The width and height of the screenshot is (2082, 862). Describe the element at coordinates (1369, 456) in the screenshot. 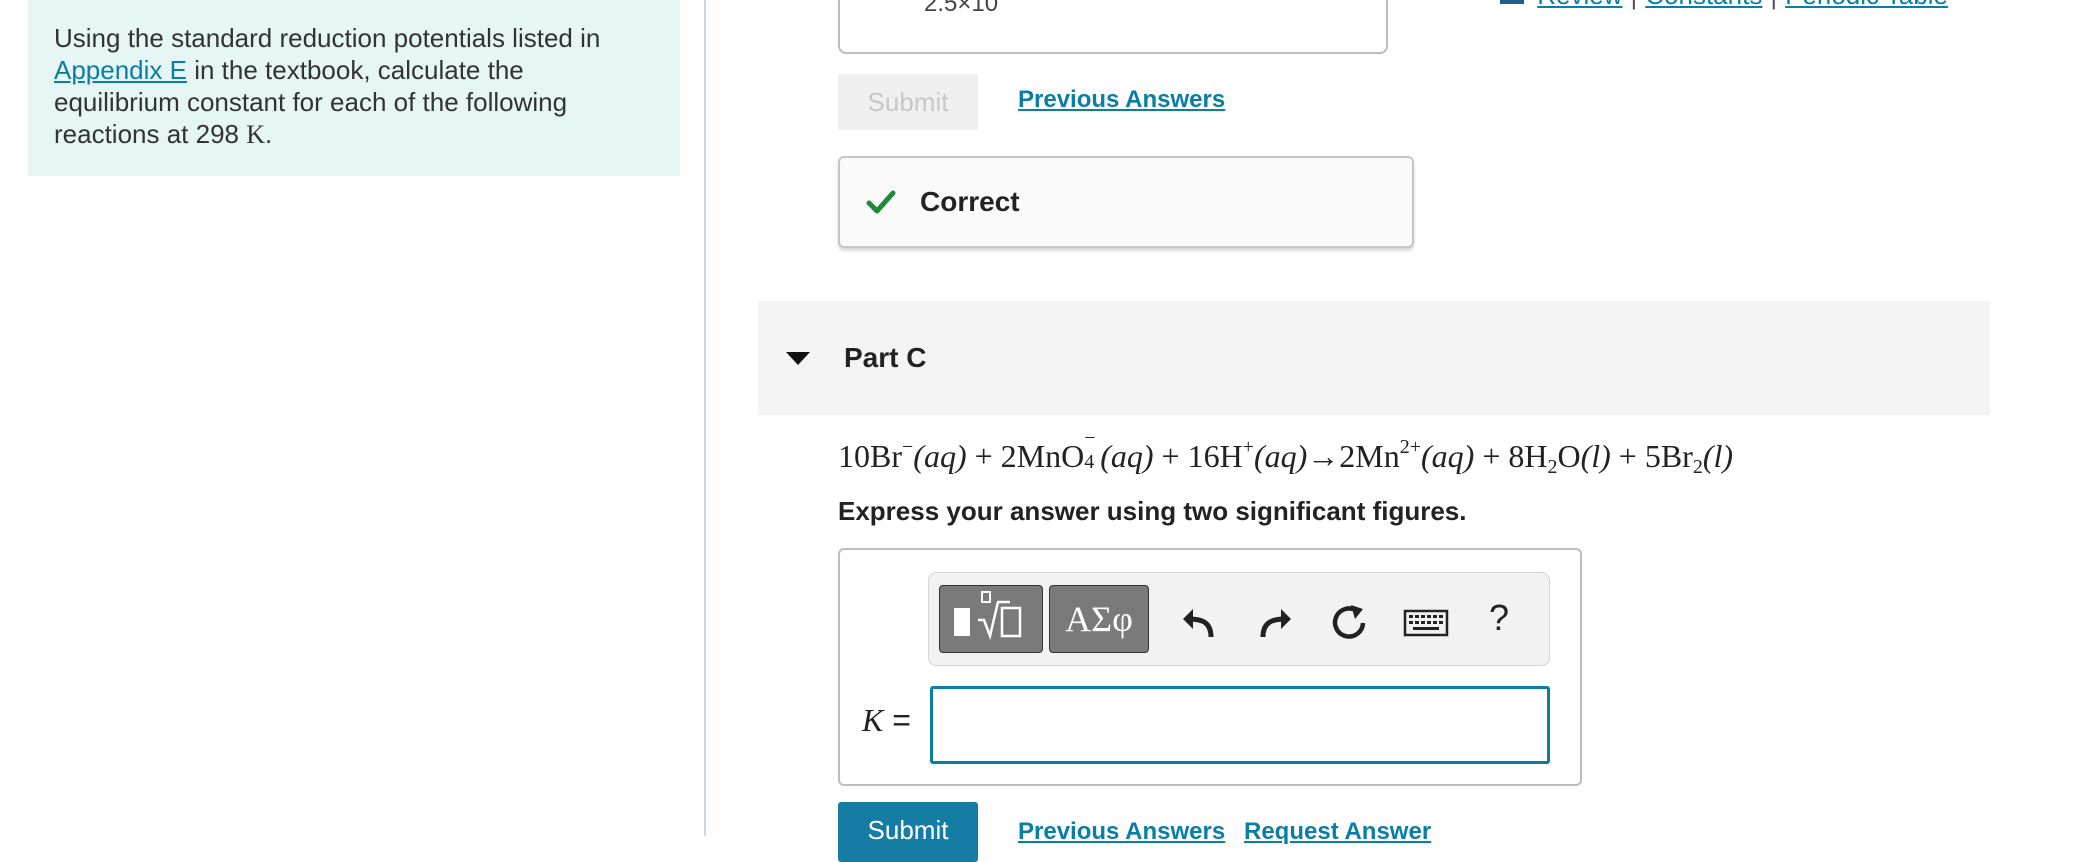

I see `eq-term: 2Mn` at that location.